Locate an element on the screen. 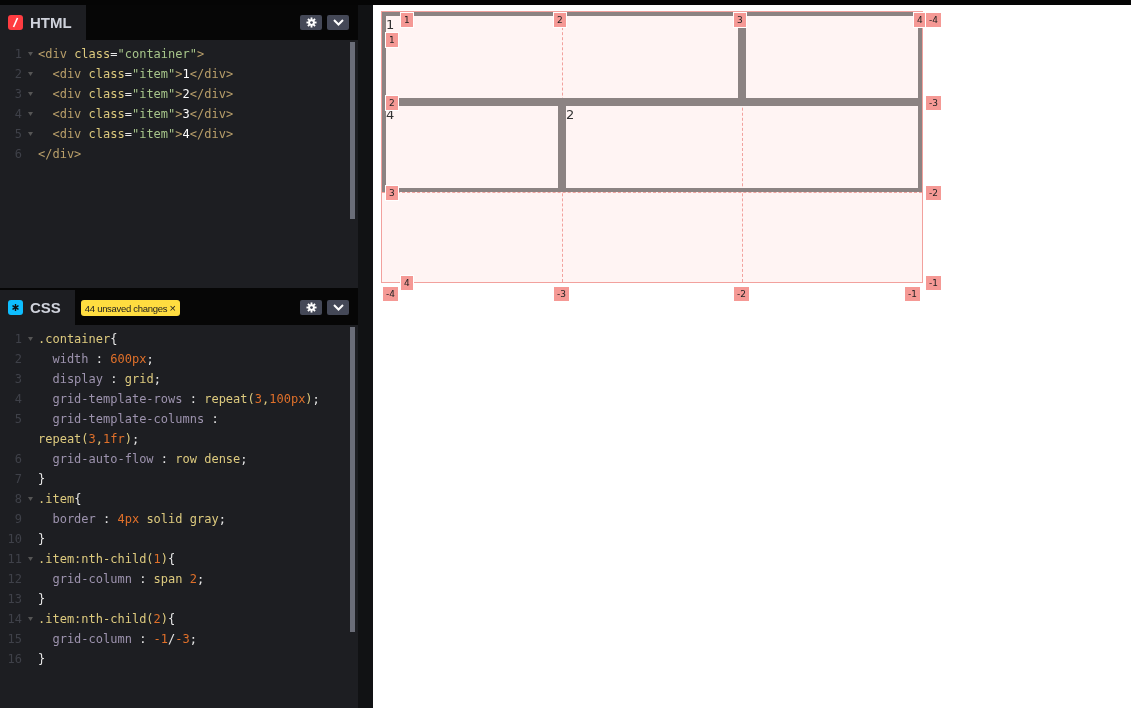 The image size is (1131, 708). code-line: display : grid; is located at coordinates (106, 379).